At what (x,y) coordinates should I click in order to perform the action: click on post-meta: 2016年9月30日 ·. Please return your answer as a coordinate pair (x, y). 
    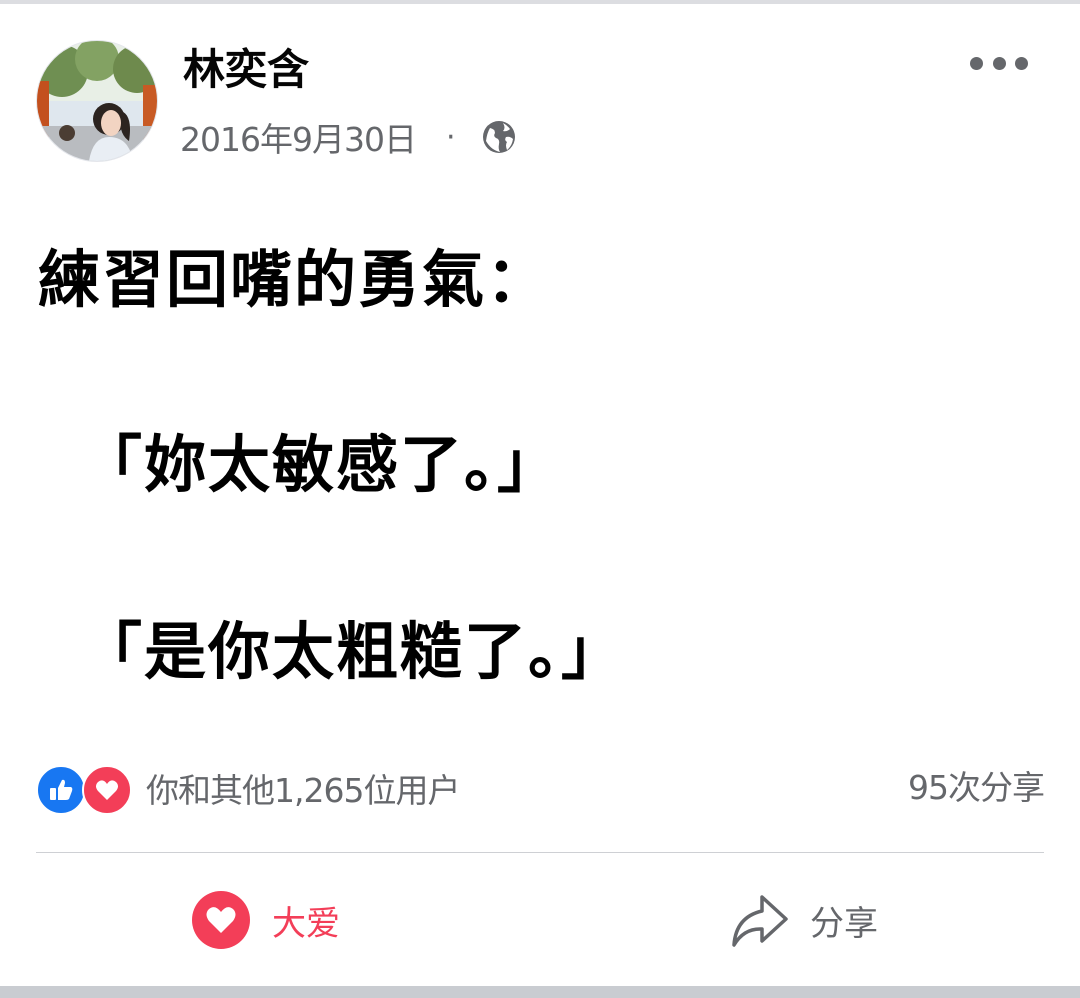
    Looking at the image, I should click on (348, 137).